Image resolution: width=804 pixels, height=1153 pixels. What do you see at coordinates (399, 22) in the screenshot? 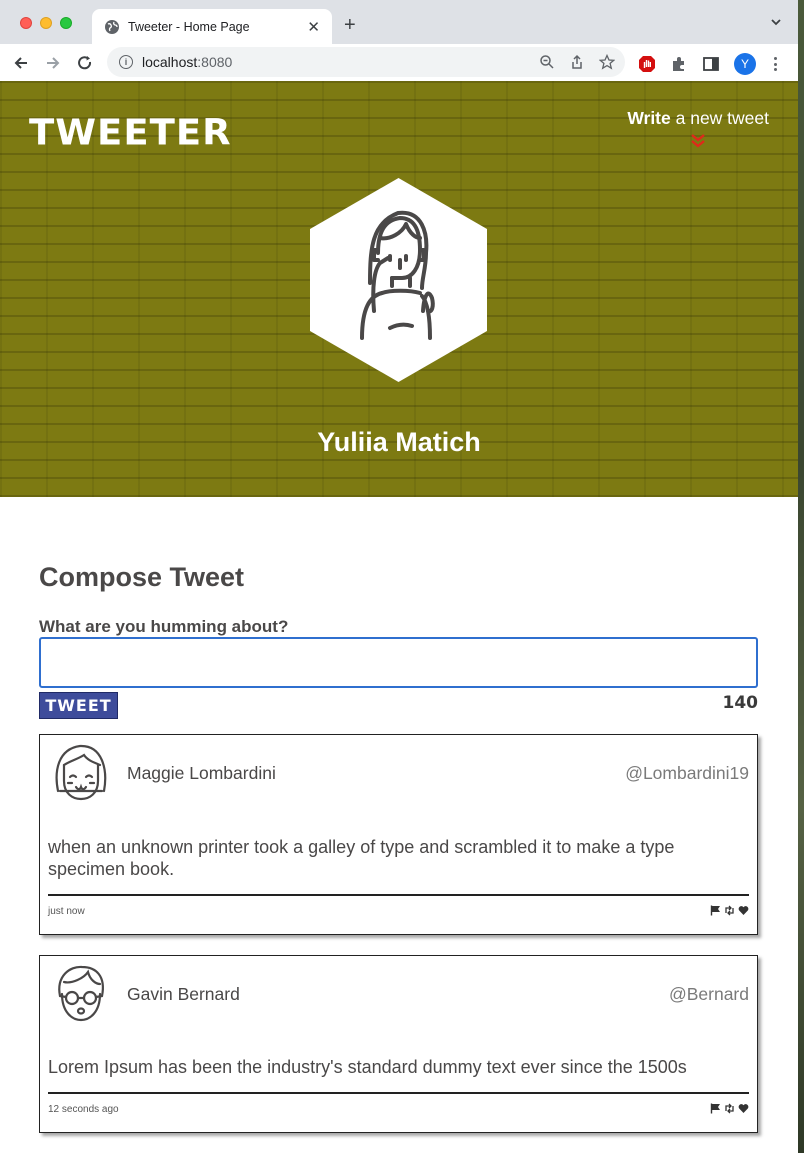
I see `title-bar: Tweeter - Home Page ✕ +` at bounding box center [399, 22].